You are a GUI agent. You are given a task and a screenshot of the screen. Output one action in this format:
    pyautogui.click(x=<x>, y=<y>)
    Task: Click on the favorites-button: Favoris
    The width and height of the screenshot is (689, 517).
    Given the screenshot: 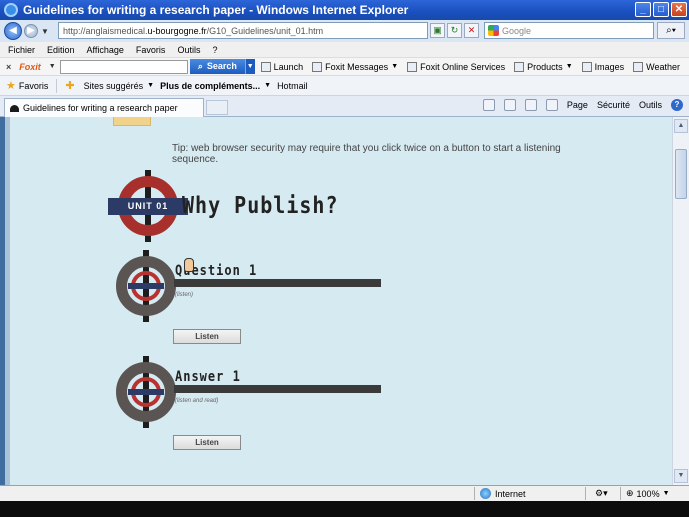 What is the action you would take?
    pyautogui.click(x=34, y=86)
    